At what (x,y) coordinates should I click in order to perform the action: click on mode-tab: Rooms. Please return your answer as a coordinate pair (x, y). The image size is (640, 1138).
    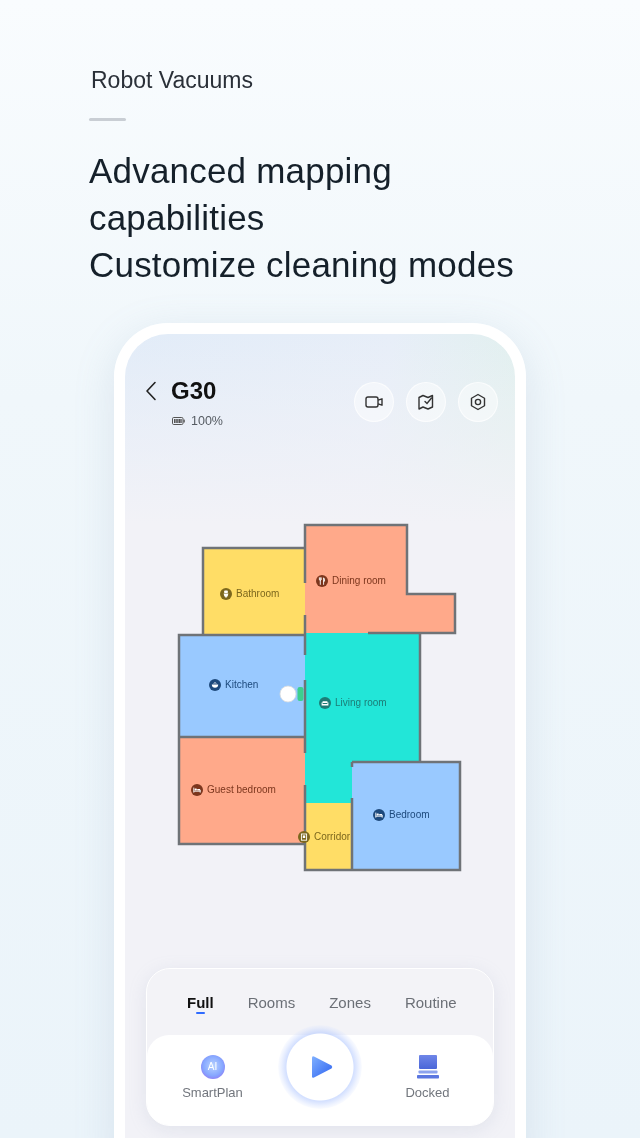
    Looking at the image, I should click on (271, 1003).